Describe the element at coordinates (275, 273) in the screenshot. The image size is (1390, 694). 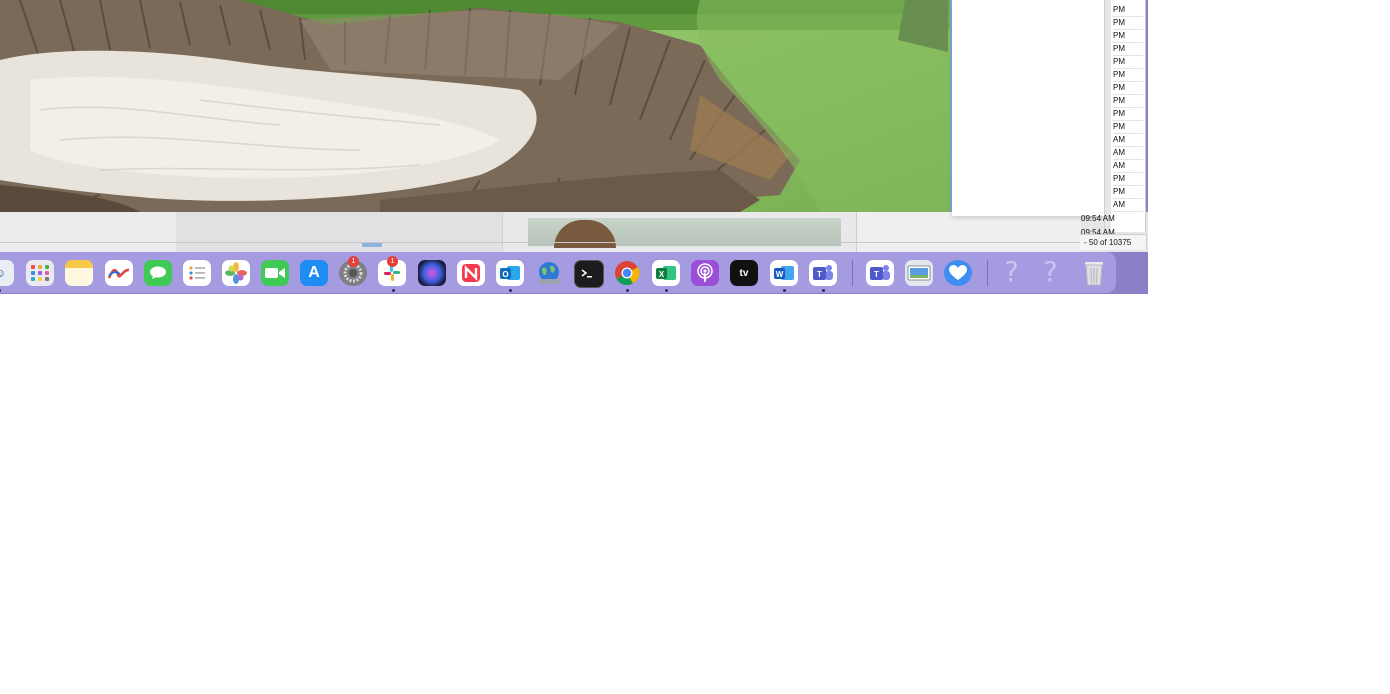
I see `facetime-icon` at that location.